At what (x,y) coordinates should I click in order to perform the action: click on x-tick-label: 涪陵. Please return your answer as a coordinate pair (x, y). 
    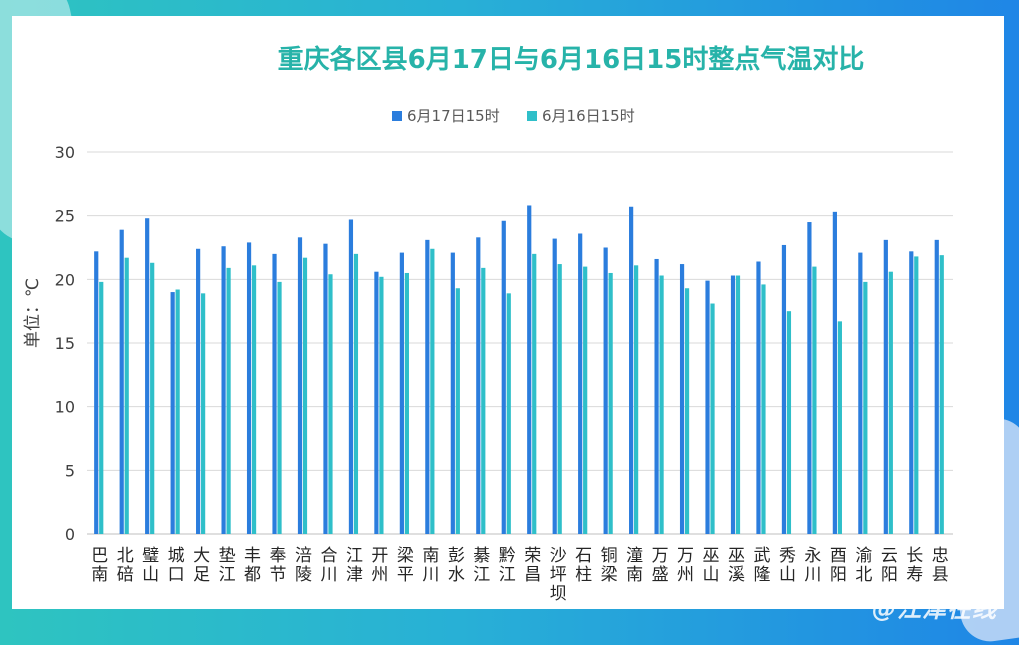
    Looking at the image, I should click on (303, 565).